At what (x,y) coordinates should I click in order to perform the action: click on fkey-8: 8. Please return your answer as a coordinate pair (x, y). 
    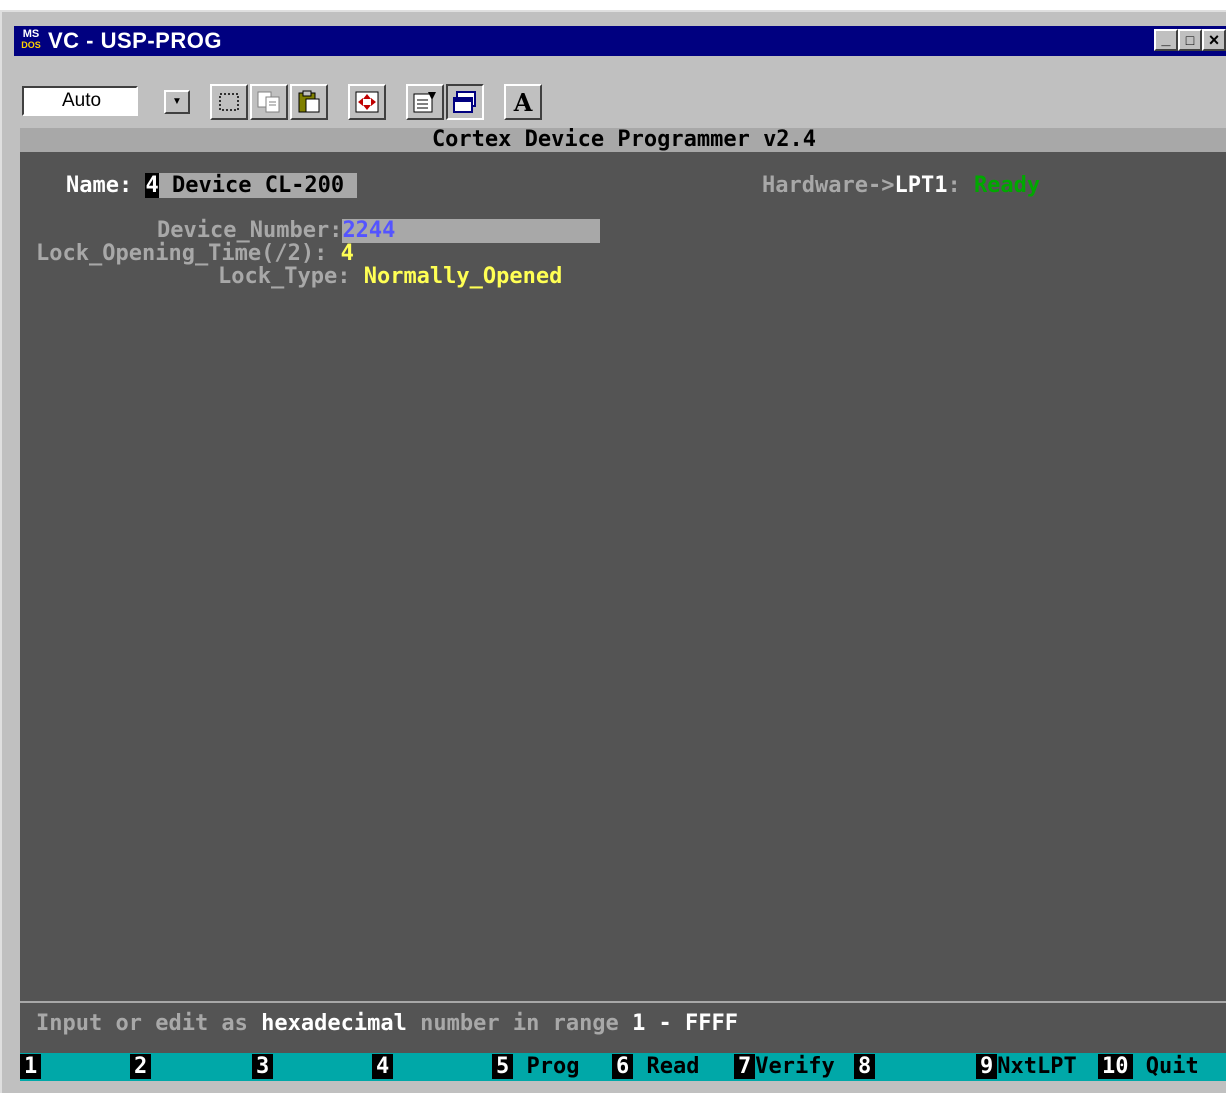
    Looking at the image, I should click on (865, 1067).